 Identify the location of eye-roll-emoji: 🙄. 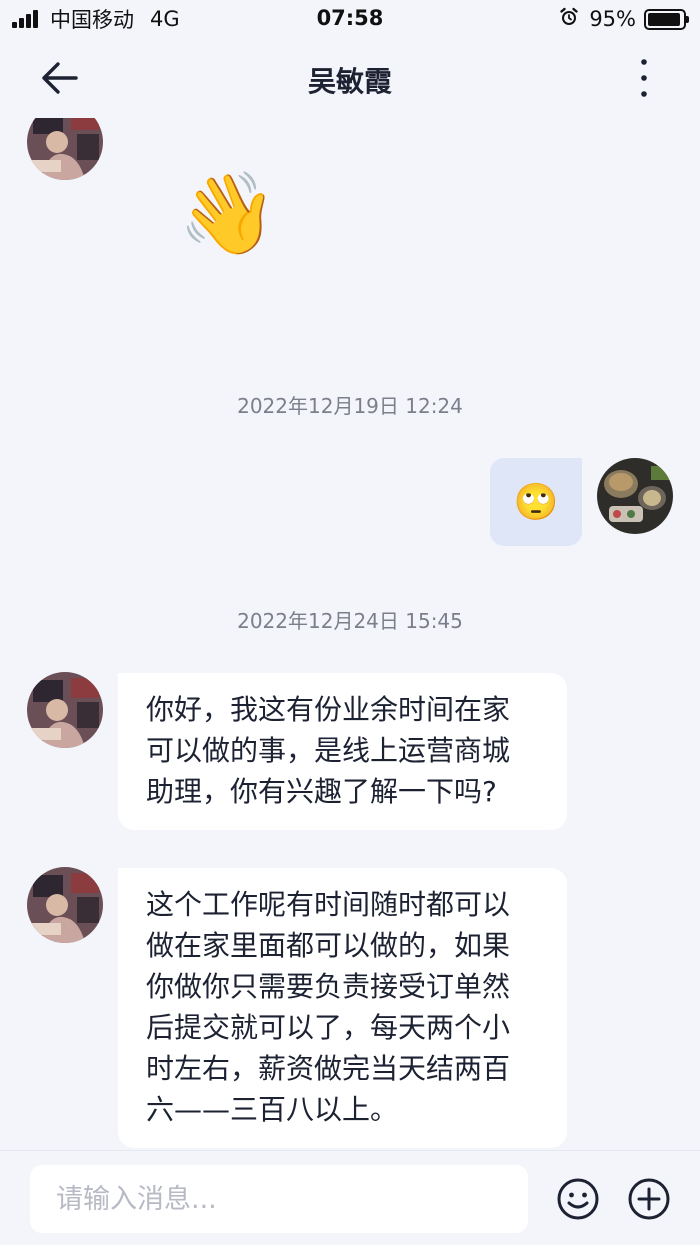
(536, 502).